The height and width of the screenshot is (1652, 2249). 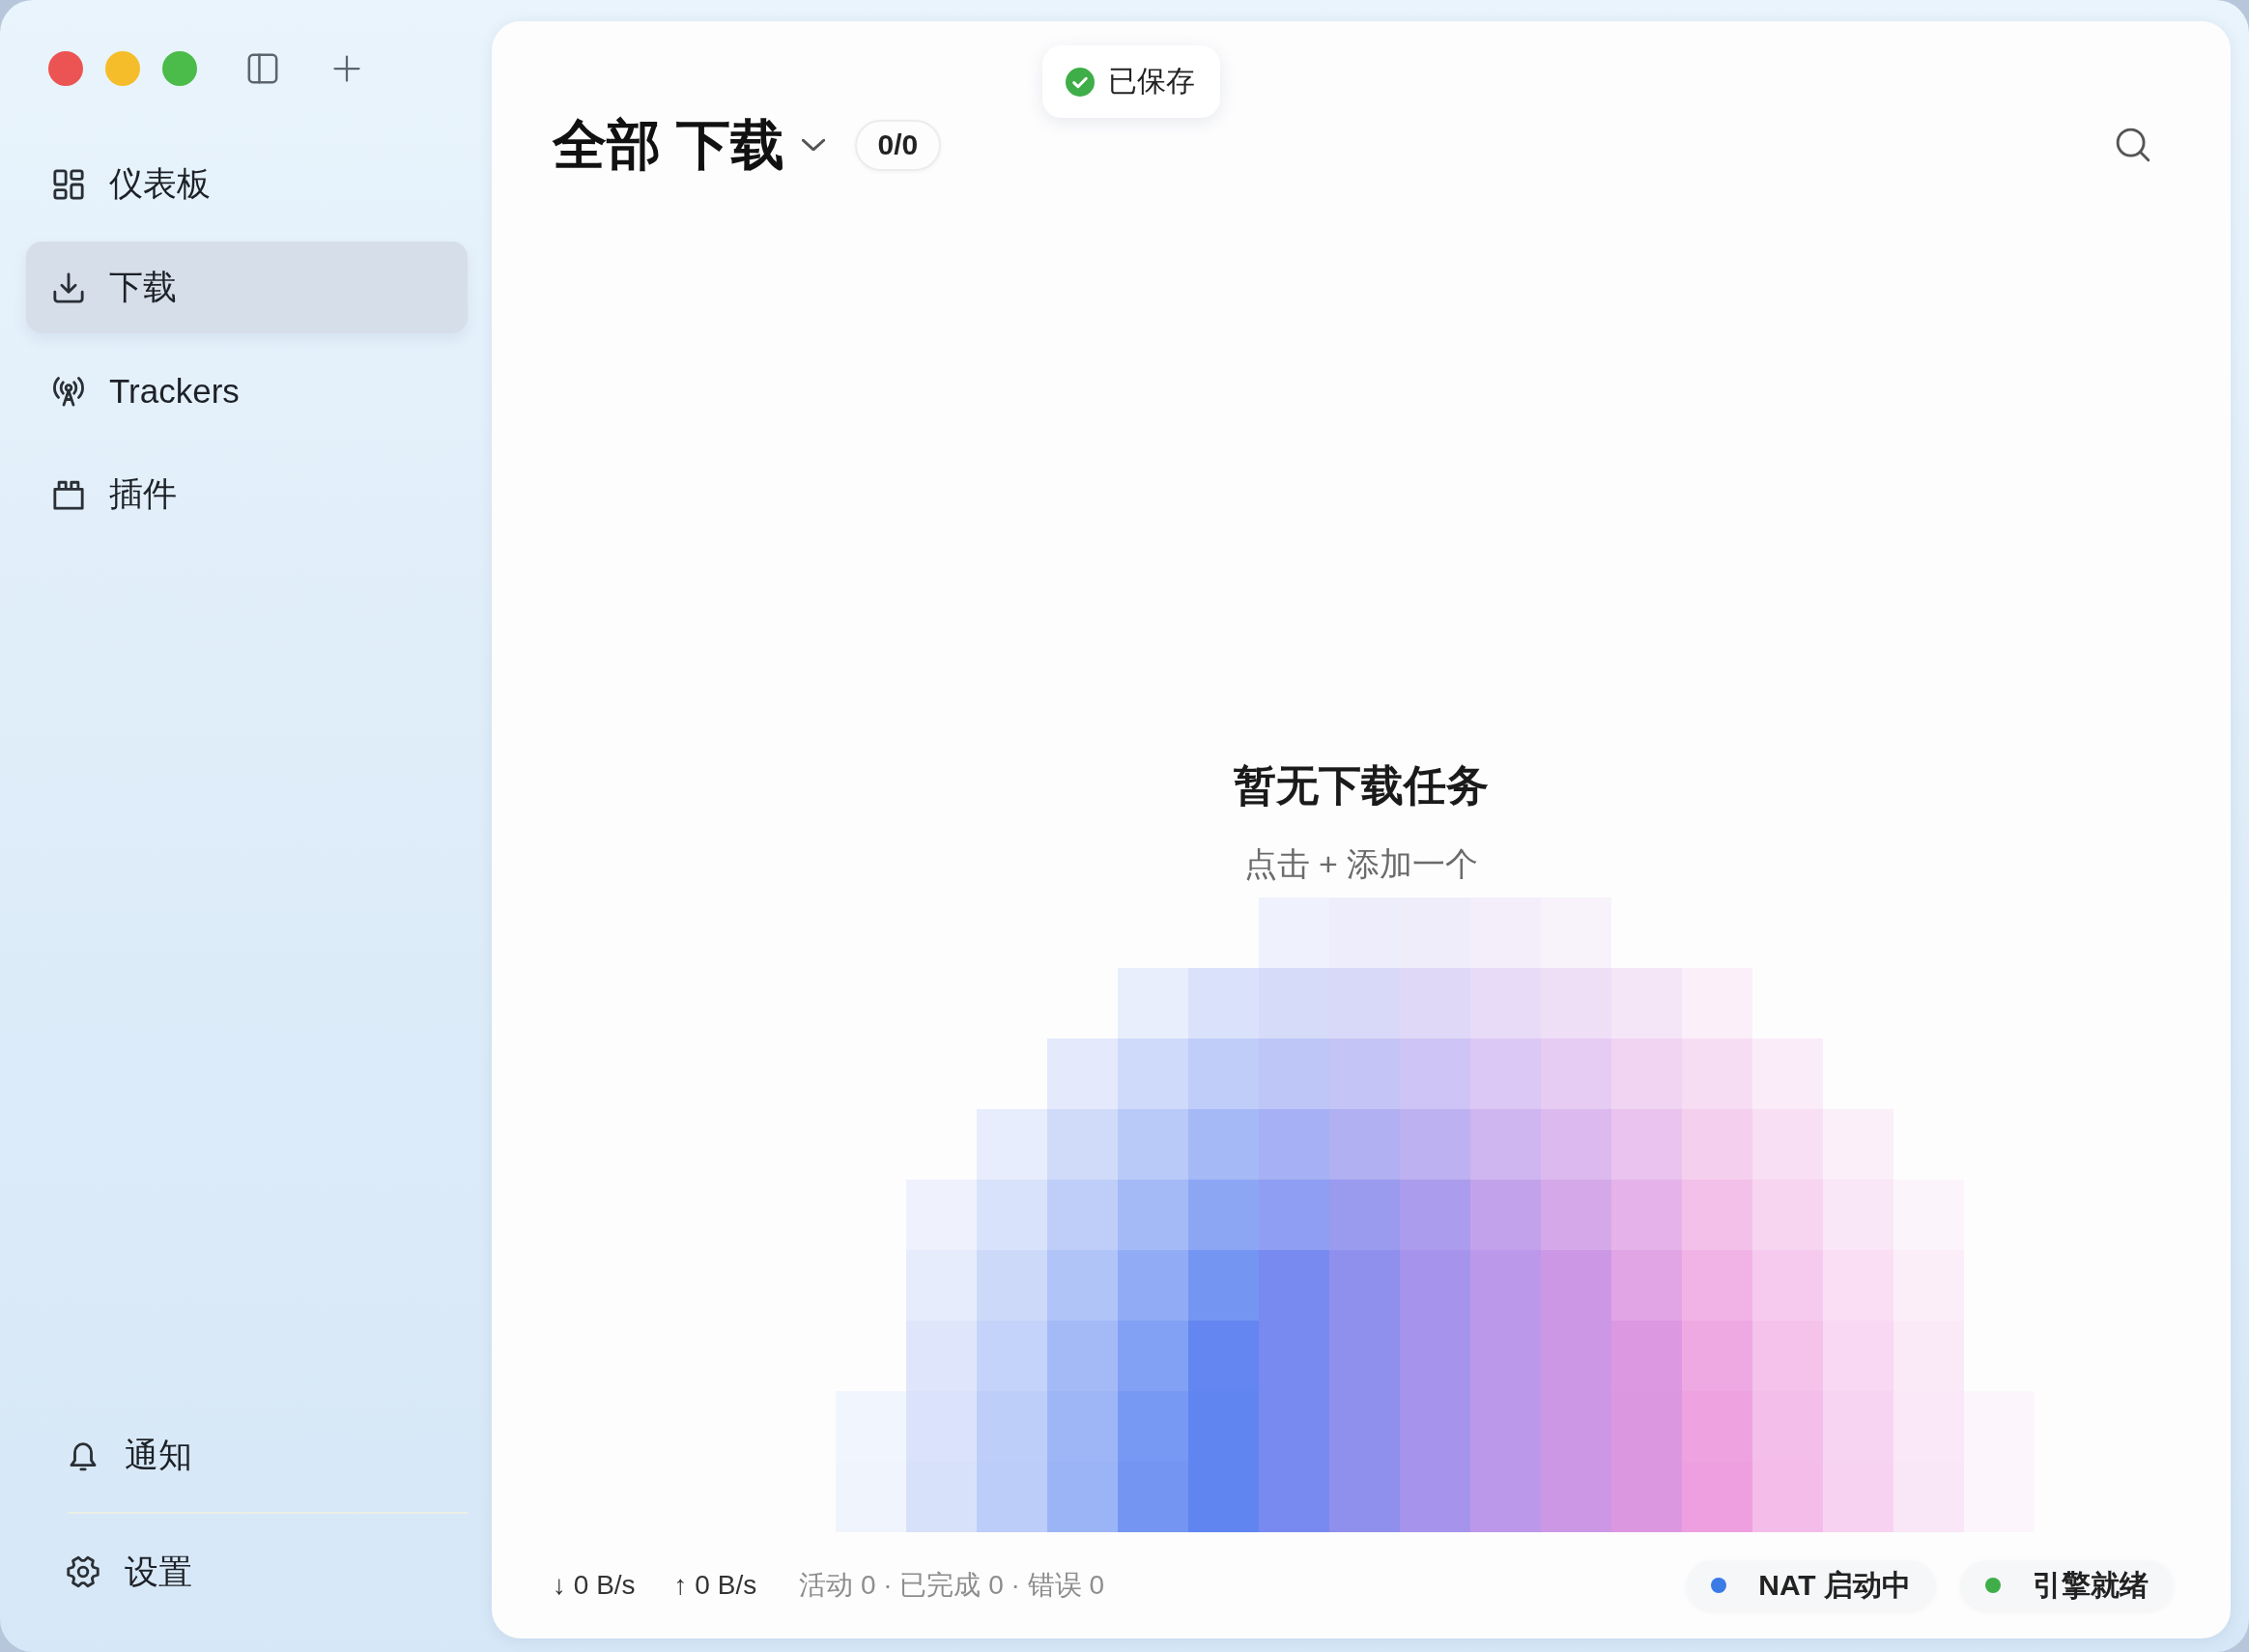 What do you see at coordinates (83, 1571) in the screenshot?
I see `gear-icon` at bounding box center [83, 1571].